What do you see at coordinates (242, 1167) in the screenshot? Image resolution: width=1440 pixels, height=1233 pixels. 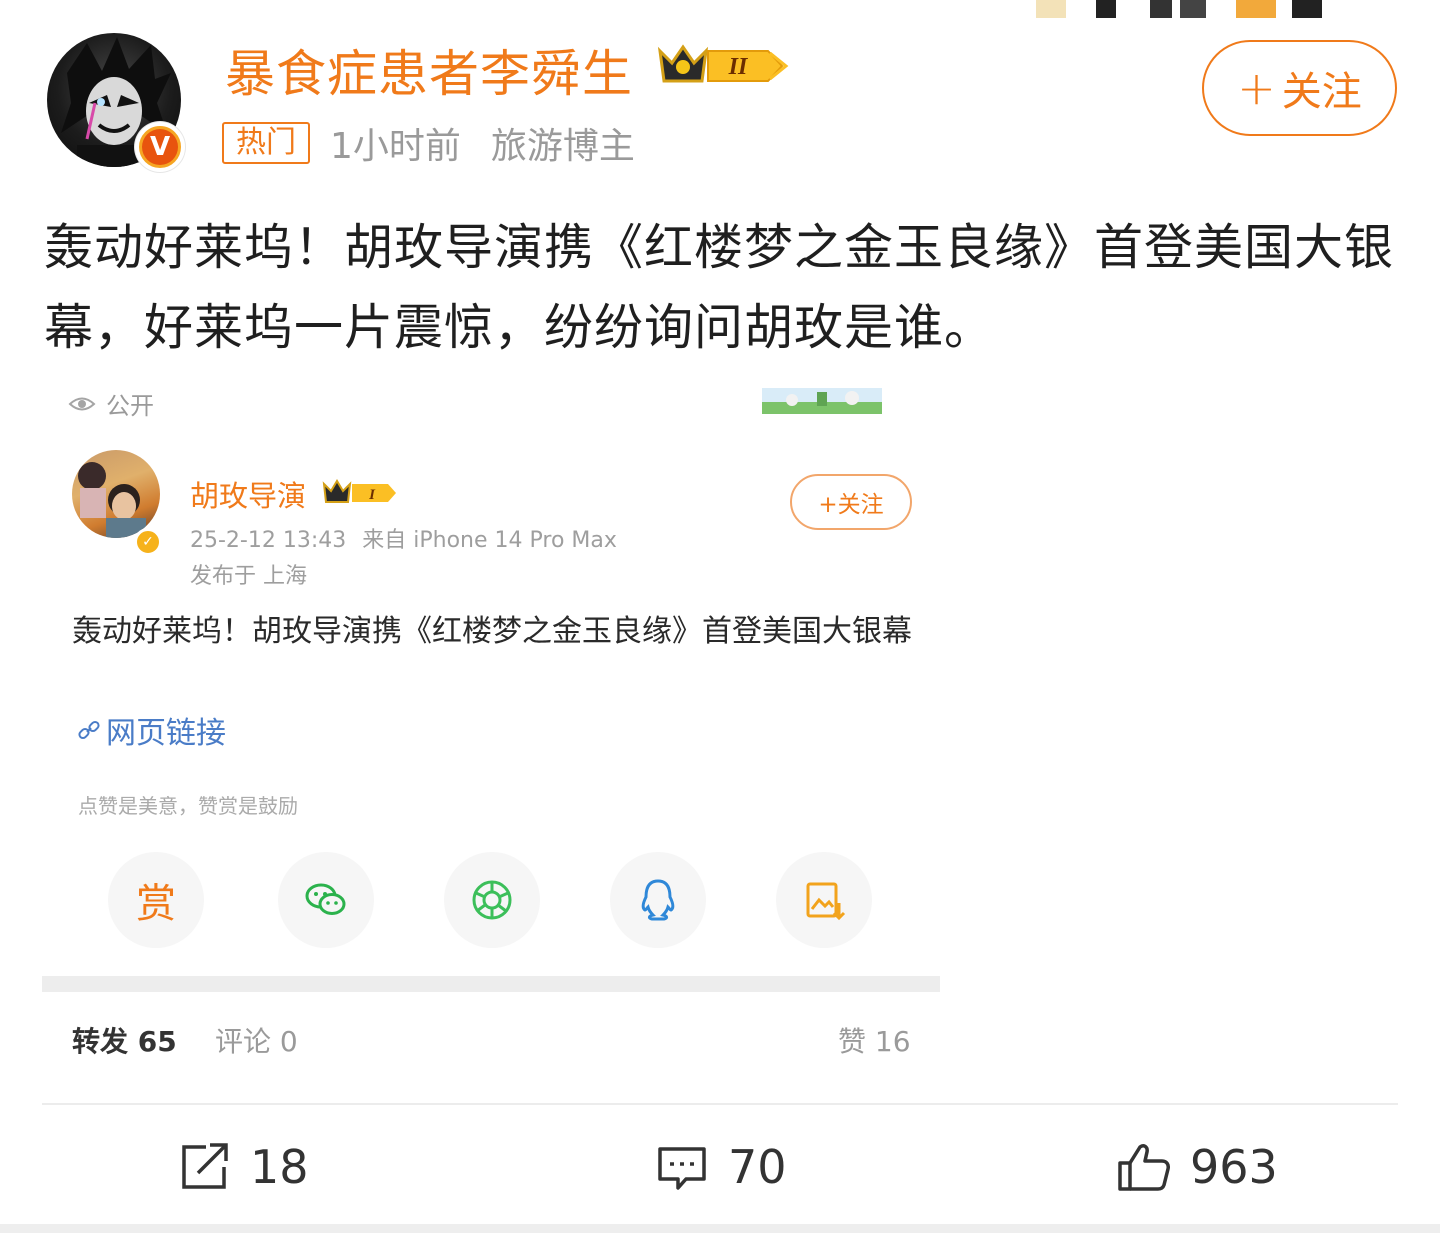 I see `forward-button: 18` at bounding box center [242, 1167].